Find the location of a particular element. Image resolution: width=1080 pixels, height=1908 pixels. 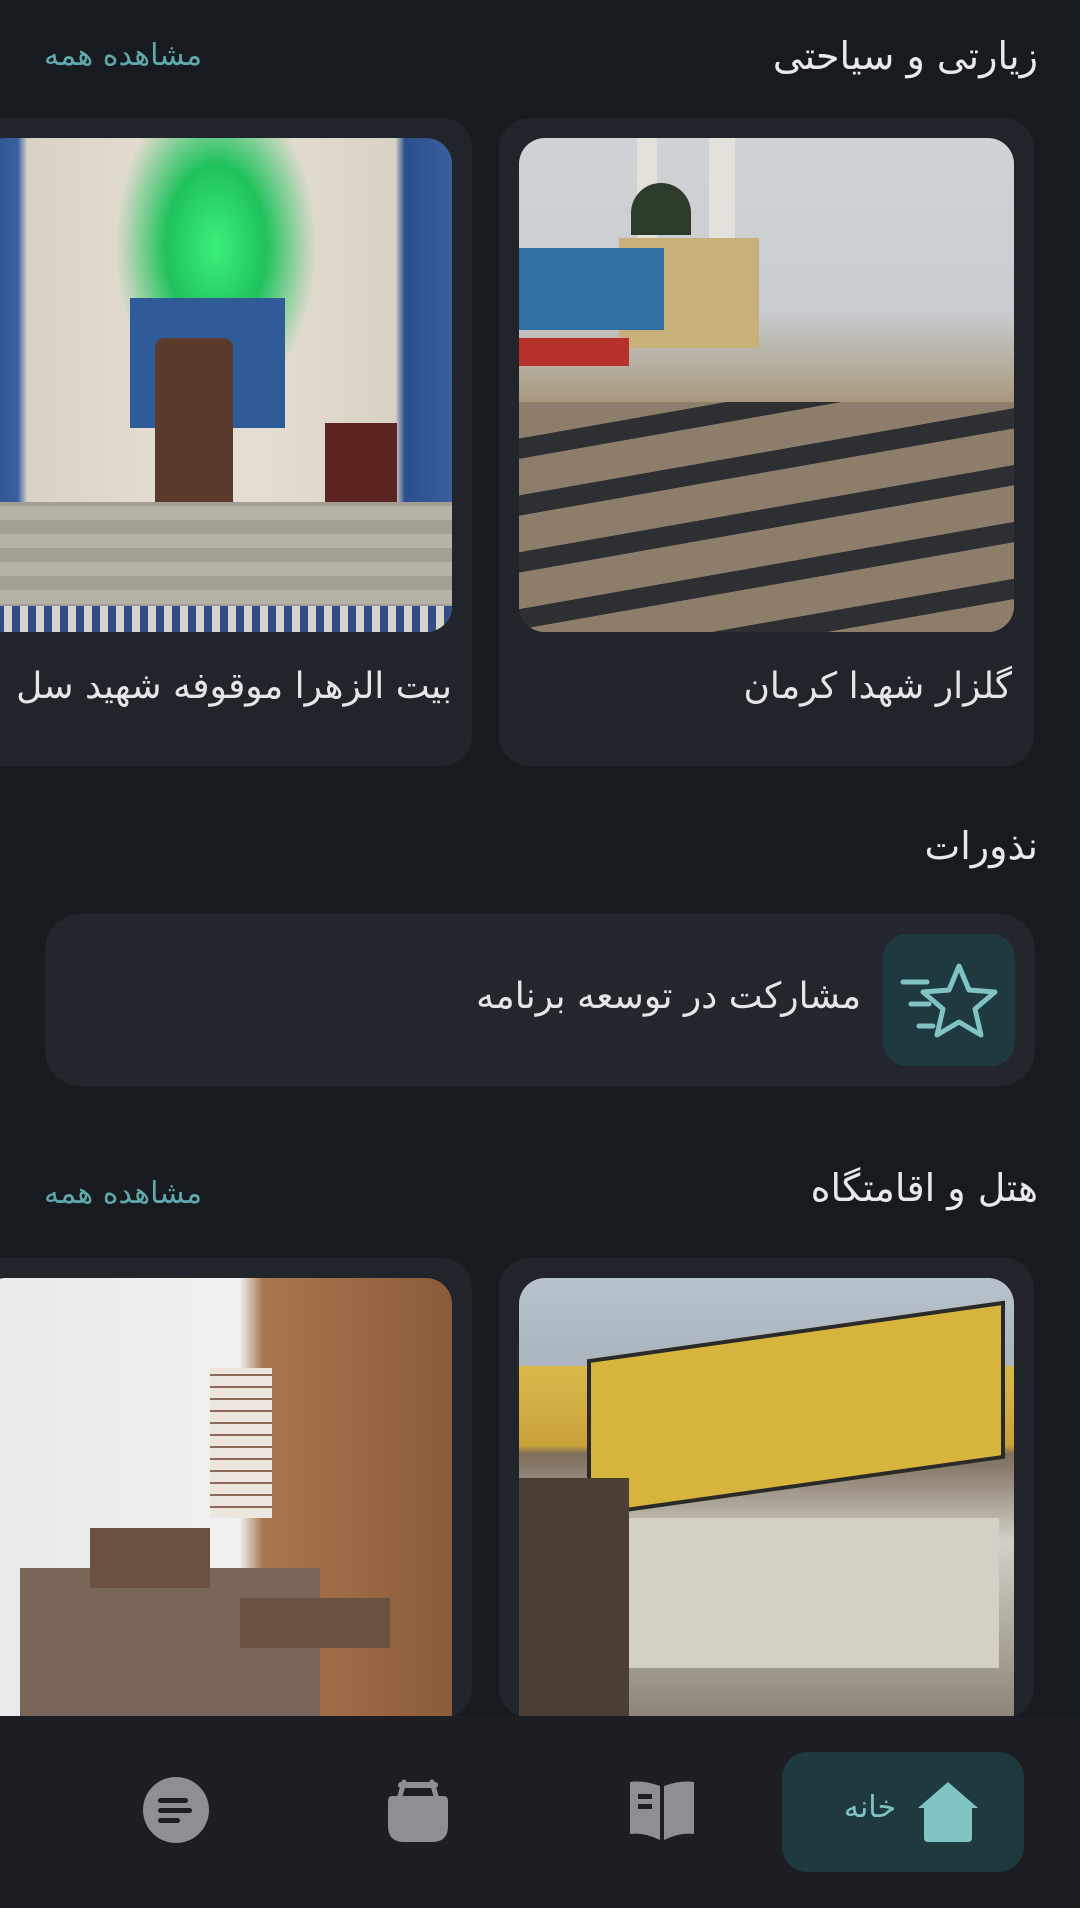

section-title-vows: نذورات is located at coordinates (981, 846).